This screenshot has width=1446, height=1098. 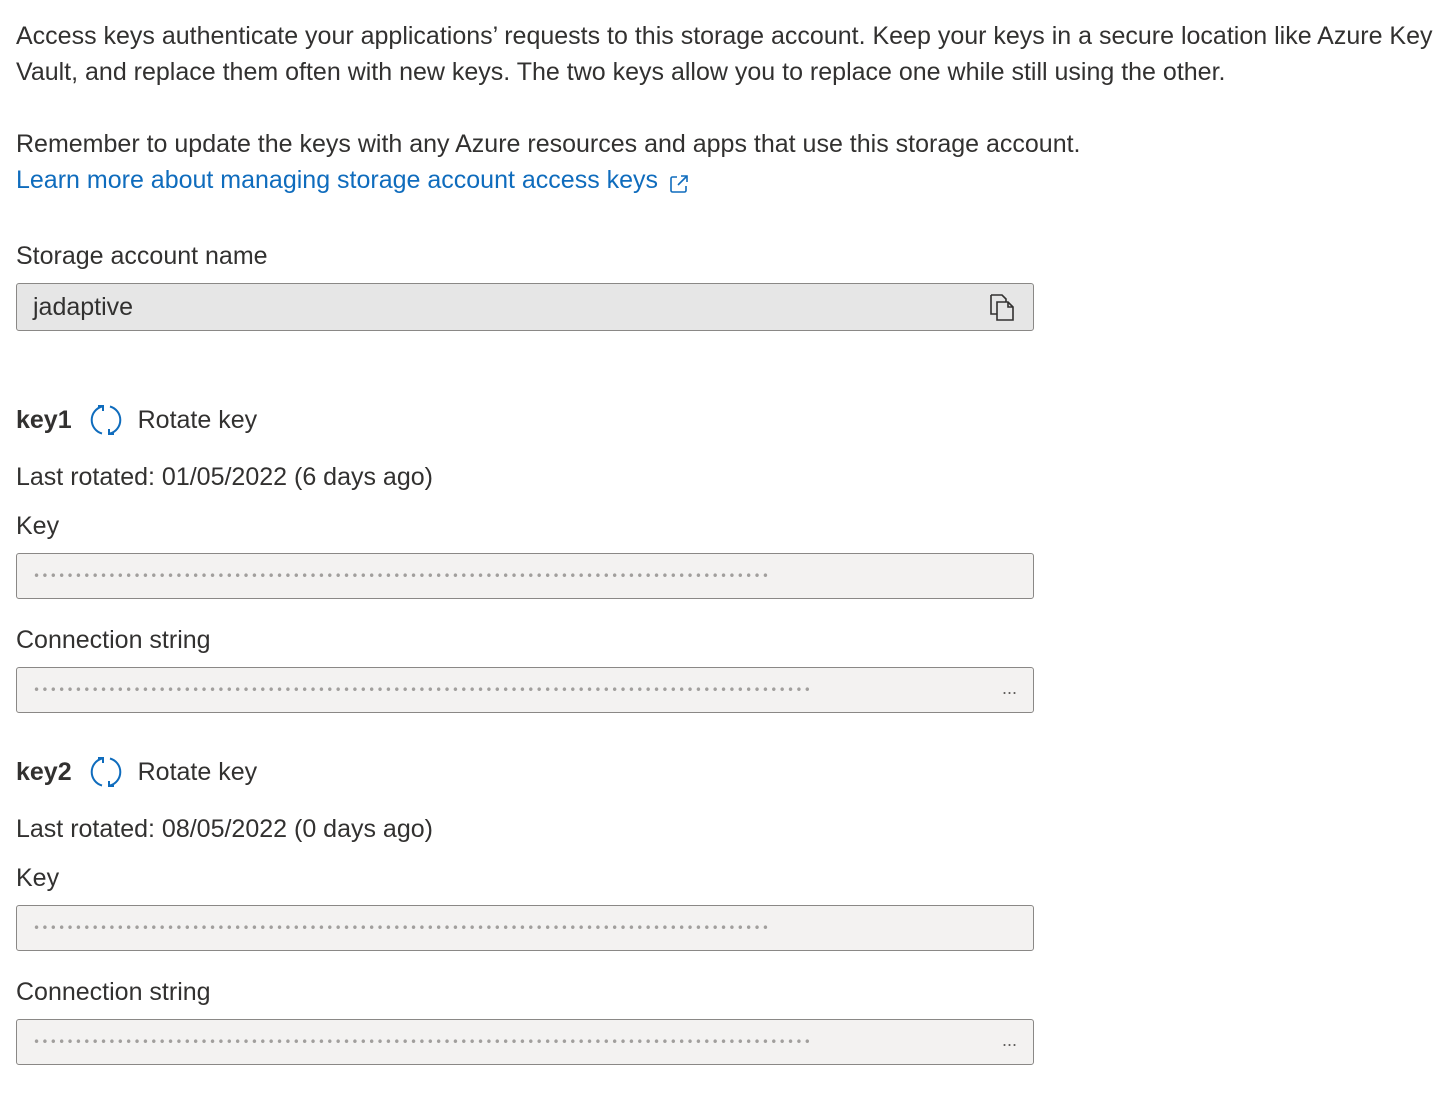 I want to click on copy-icon, so click(x=1002, y=307).